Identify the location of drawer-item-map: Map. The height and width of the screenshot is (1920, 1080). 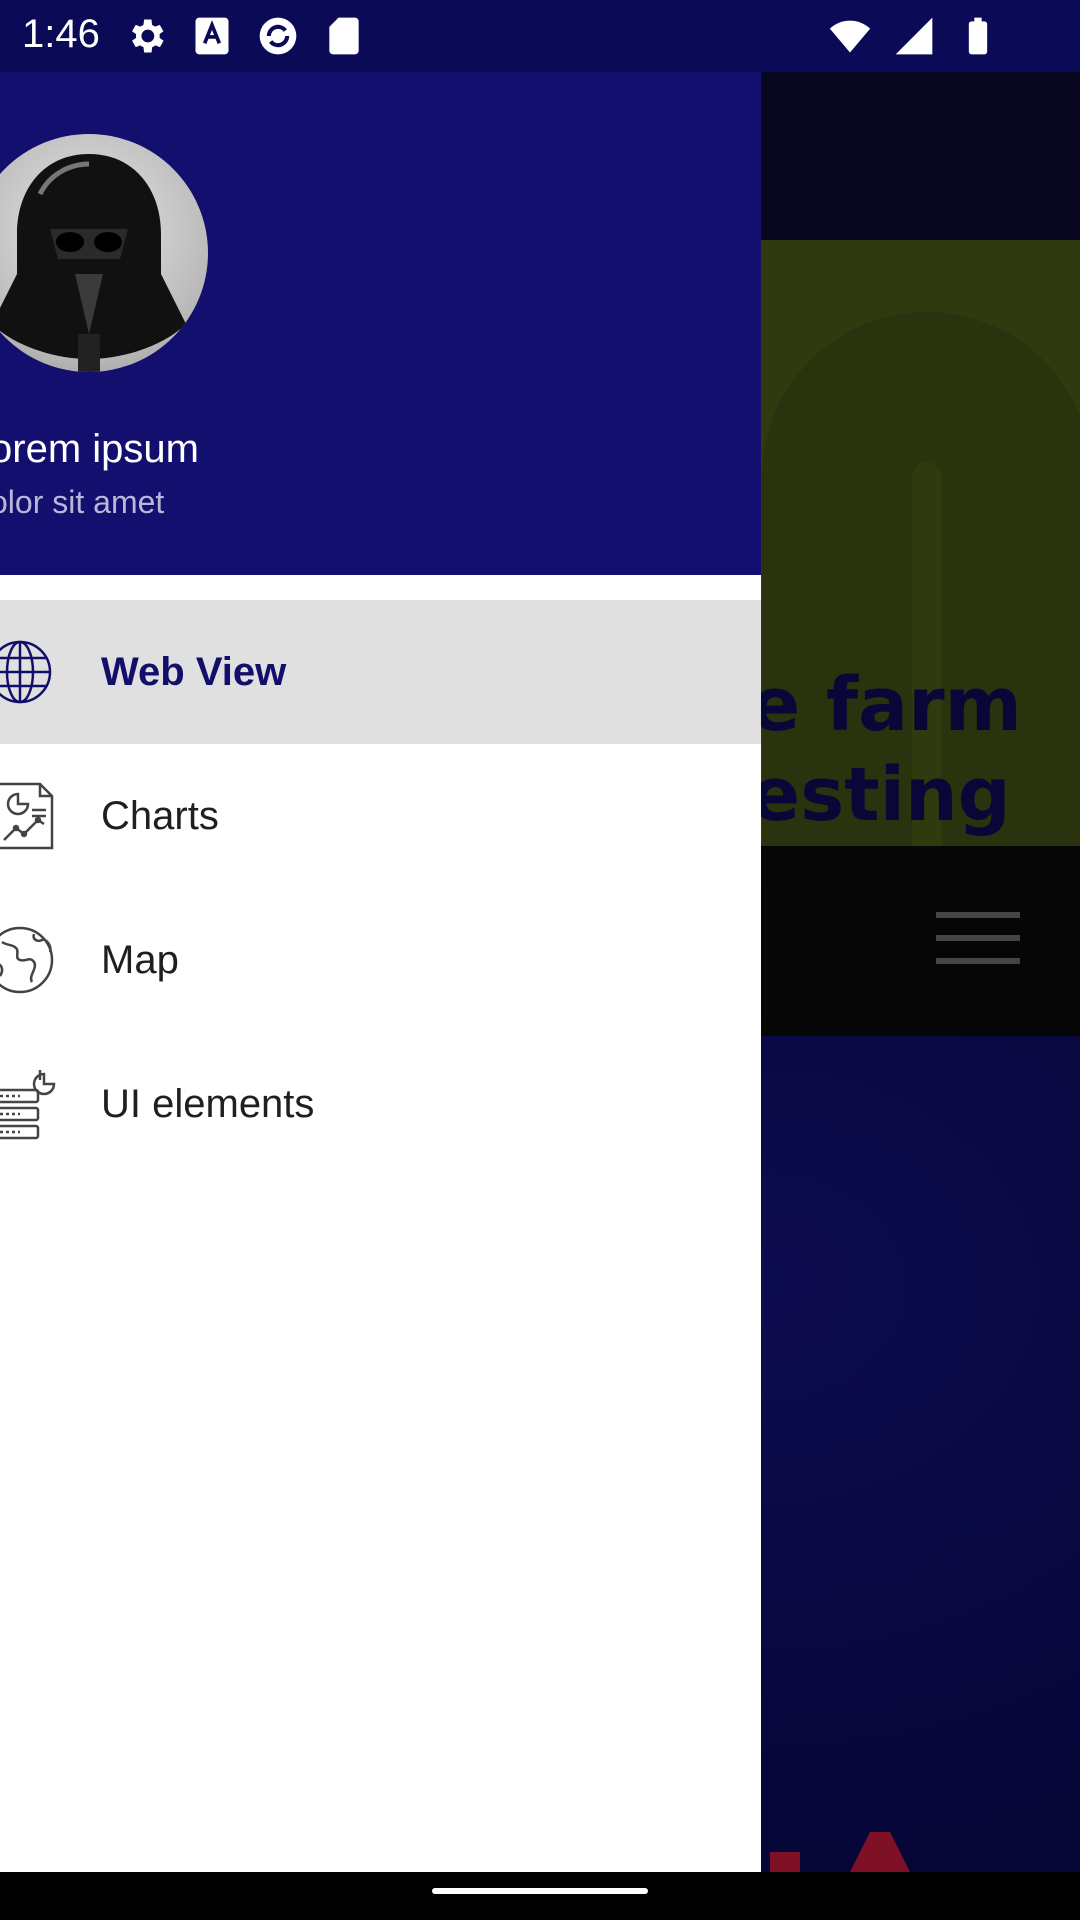
(380, 960).